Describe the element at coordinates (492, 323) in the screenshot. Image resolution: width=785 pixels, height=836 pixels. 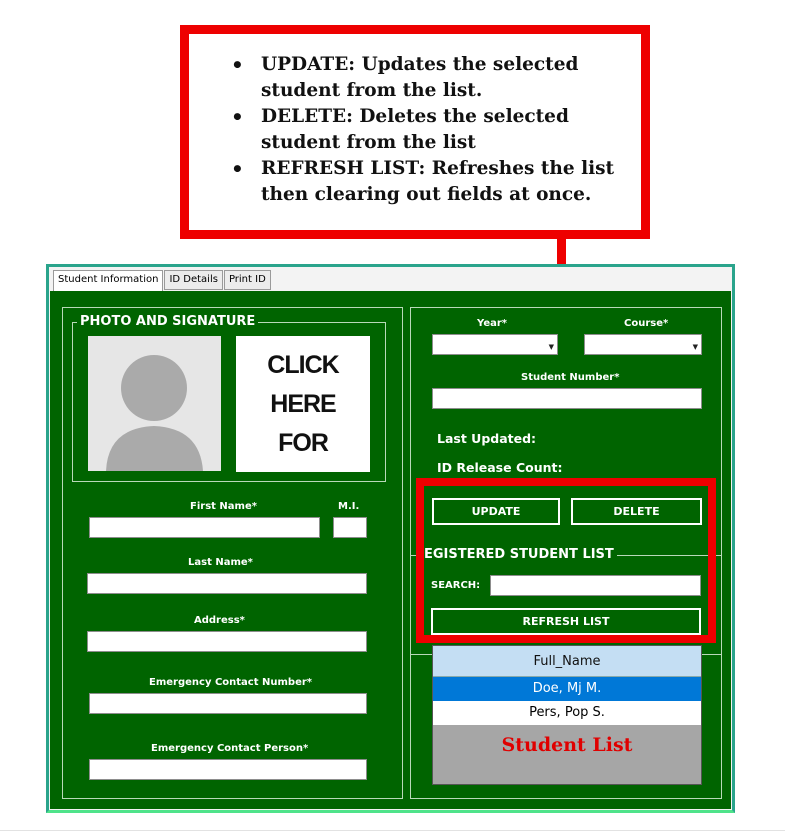
I see `year-label: Year*` at that location.